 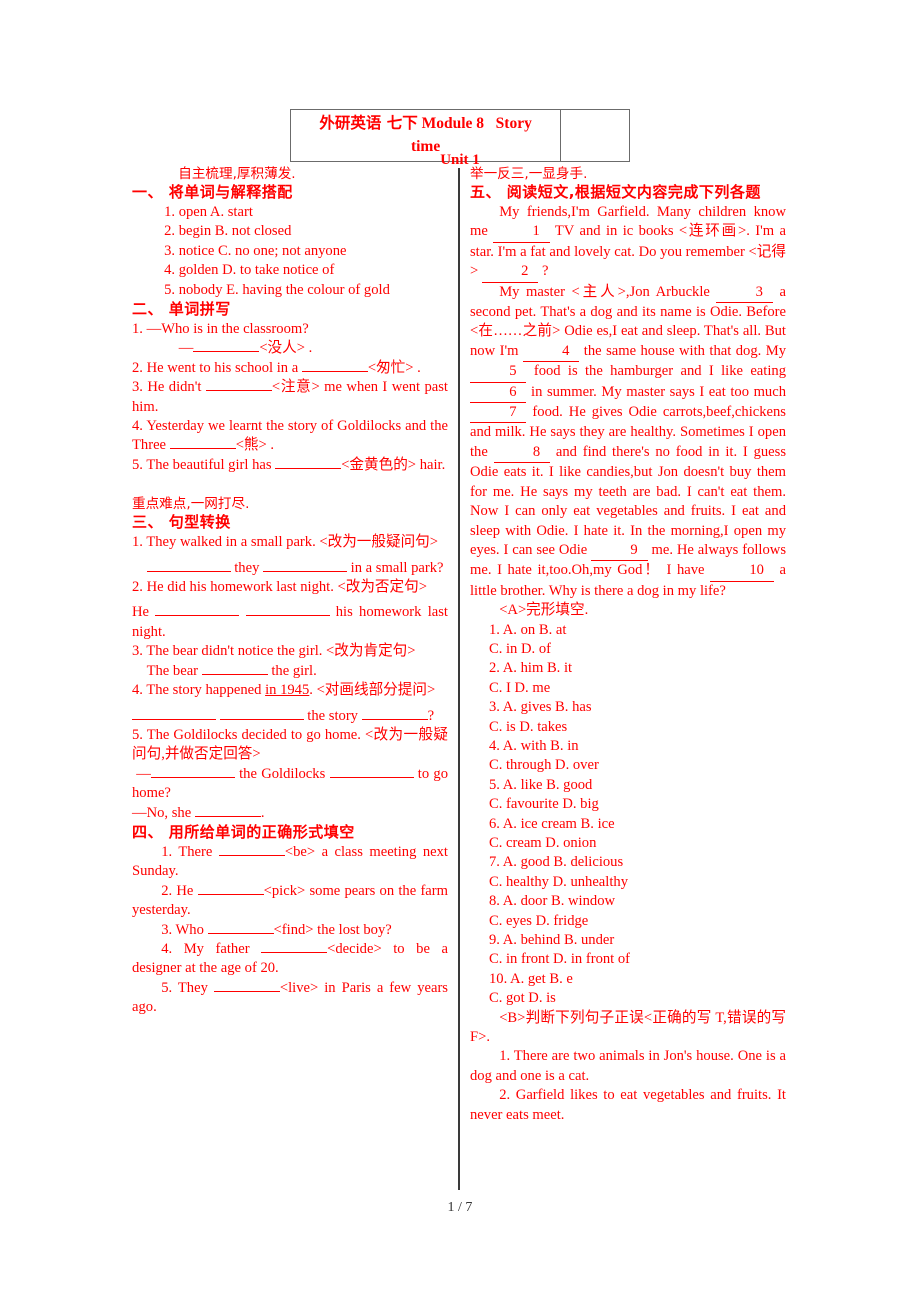 I want to click on option-line: C. is D. takes, so click(x=628, y=727).